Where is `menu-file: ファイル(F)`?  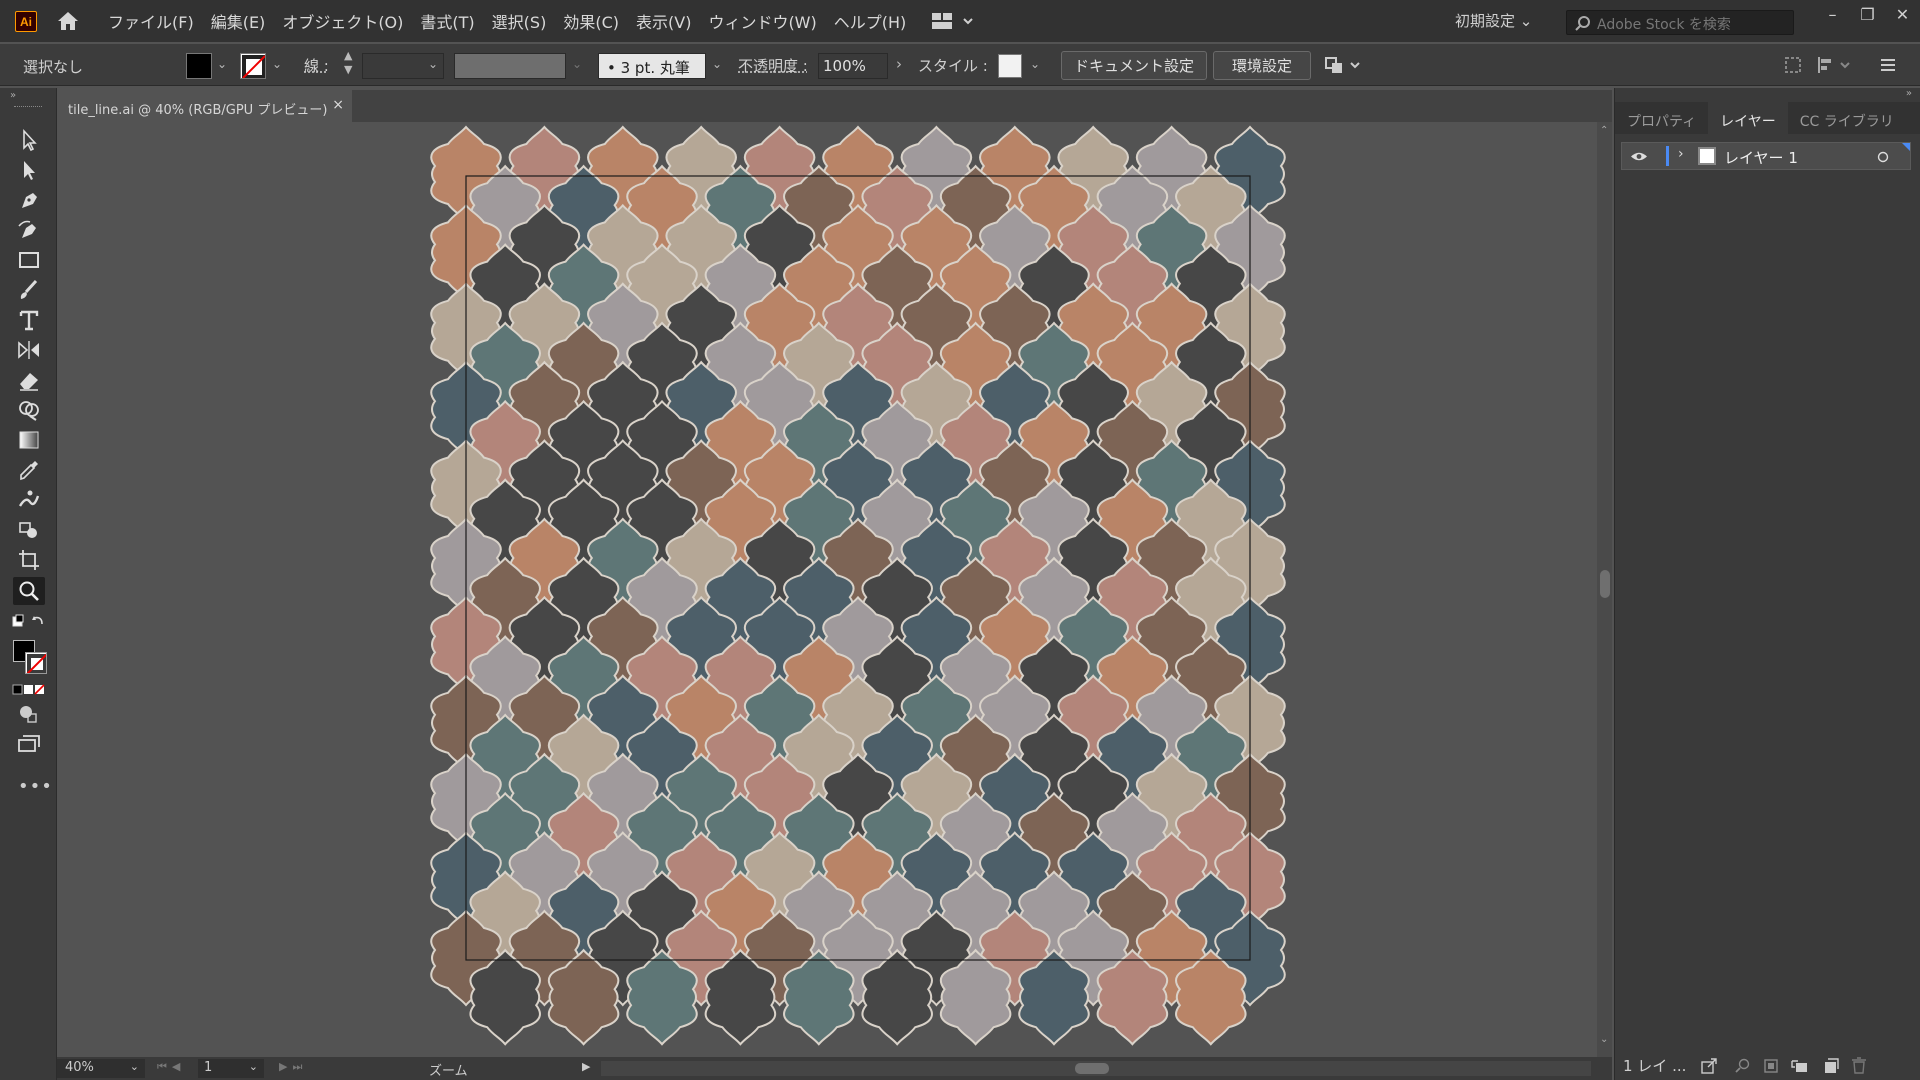
menu-file: ファイル(F) is located at coordinates (151, 21).